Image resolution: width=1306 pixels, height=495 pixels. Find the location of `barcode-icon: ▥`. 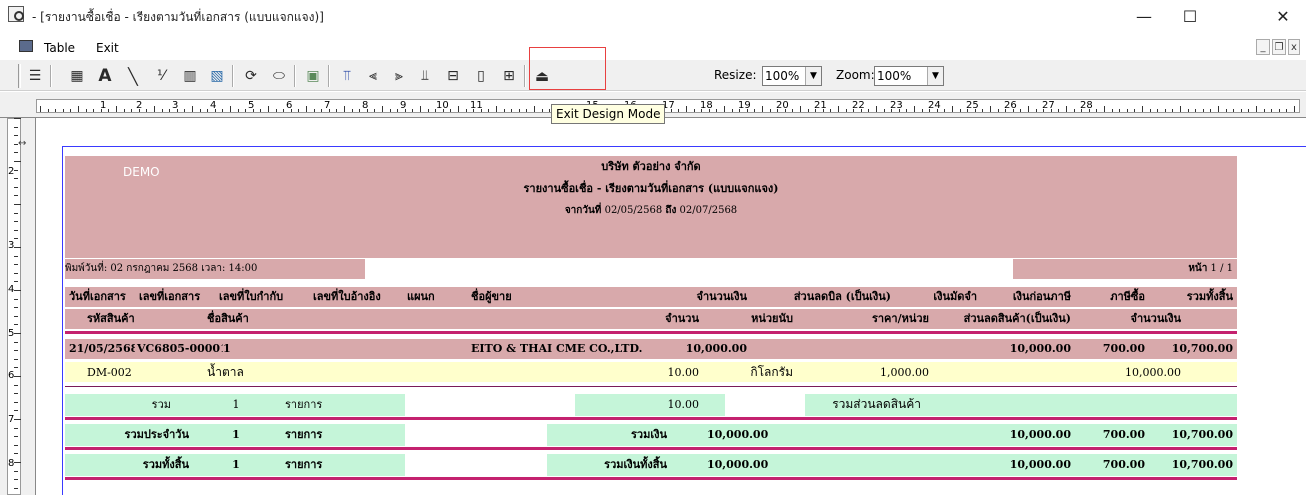

barcode-icon: ▥ is located at coordinates (190, 76).